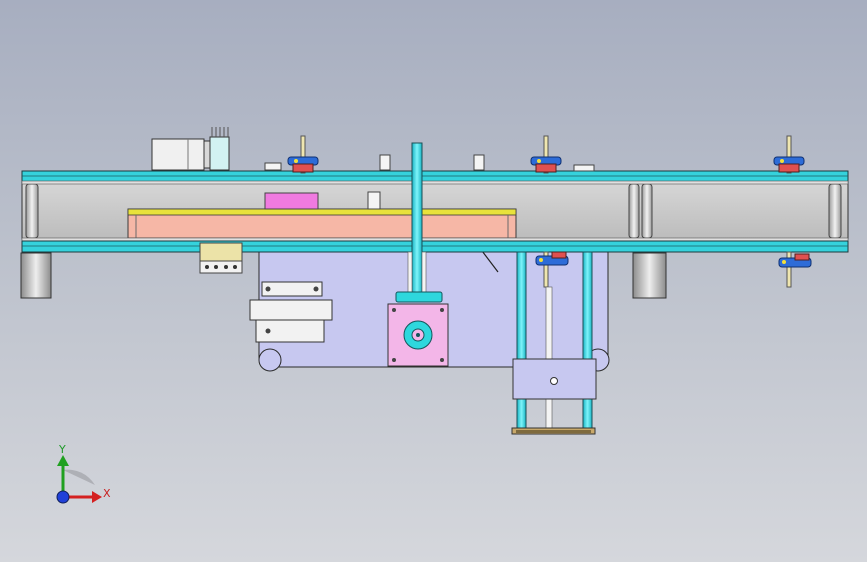 The width and height of the screenshot is (867, 562). I want to click on xyz-axis-triad-icon, so click(79, 479).